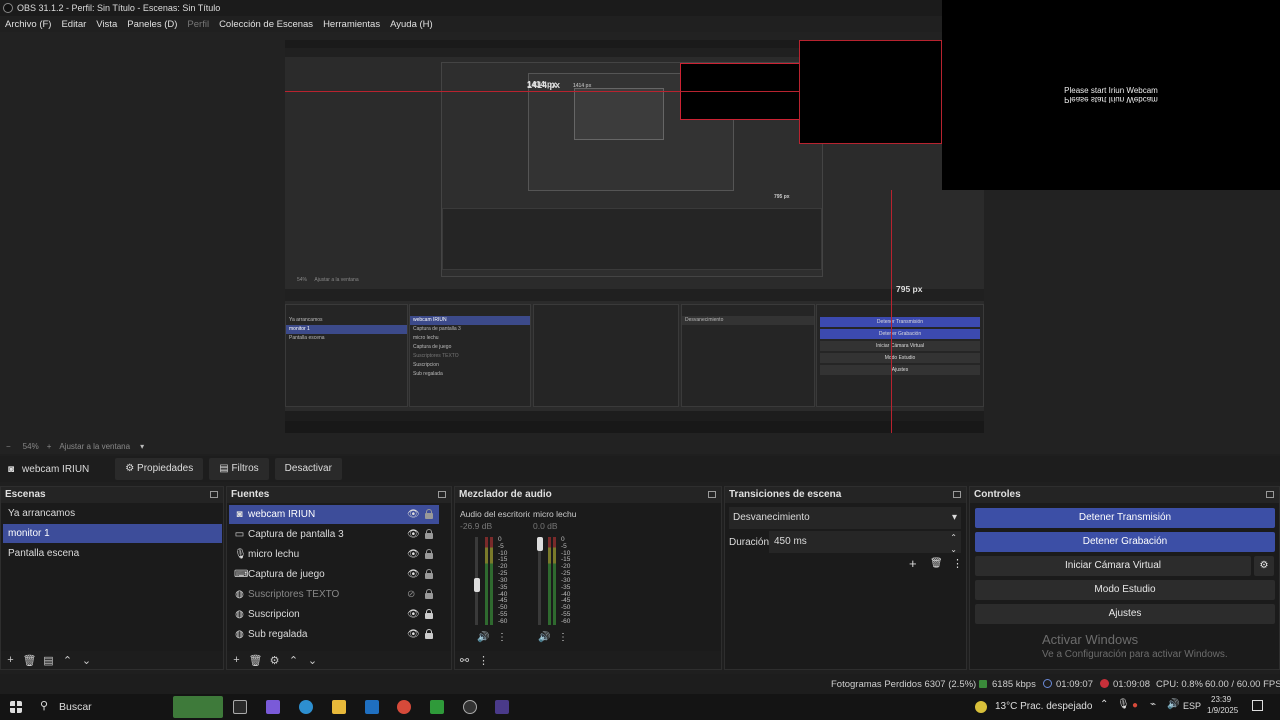 The height and width of the screenshot is (720, 1280). I want to click on source-item: ◍ Sub regalada 👁, so click(334, 634).